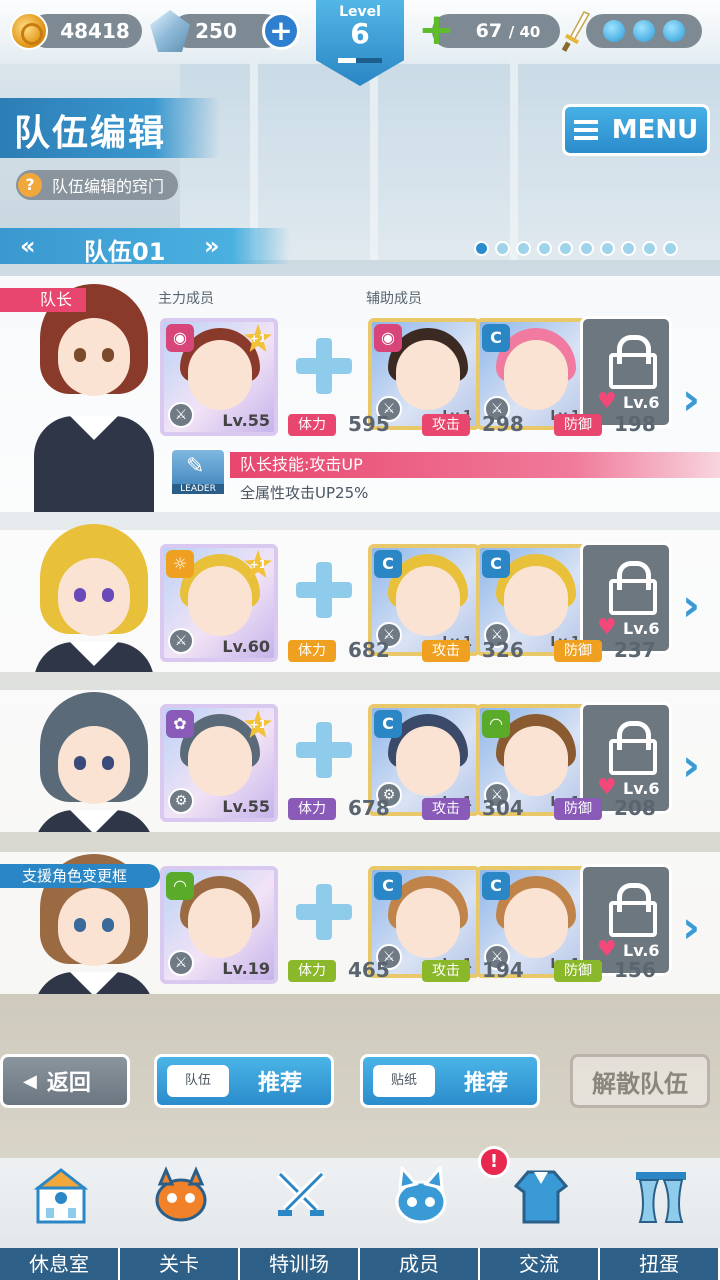 The width and height of the screenshot is (720, 1280). I want to click on main-member-card: ◠ ⚔ Lv.19, so click(219, 925).